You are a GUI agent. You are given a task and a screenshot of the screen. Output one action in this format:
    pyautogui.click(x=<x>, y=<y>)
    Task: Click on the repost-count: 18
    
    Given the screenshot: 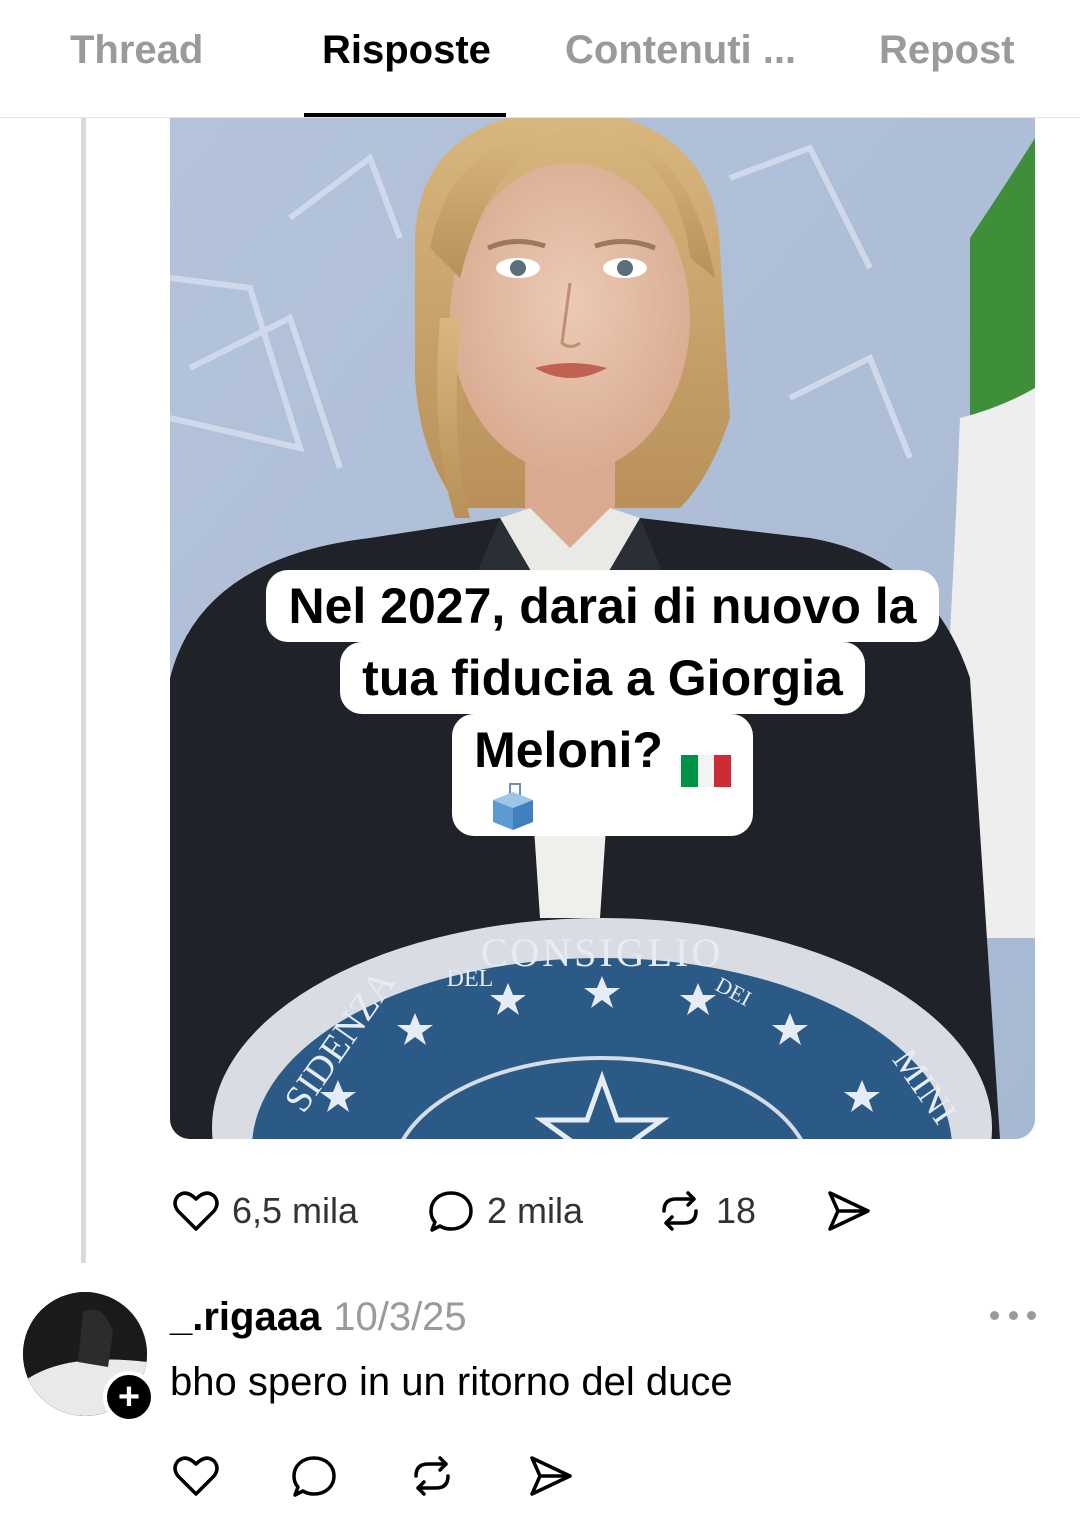 What is the action you would take?
    pyautogui.click(x=736, y=1210)
    